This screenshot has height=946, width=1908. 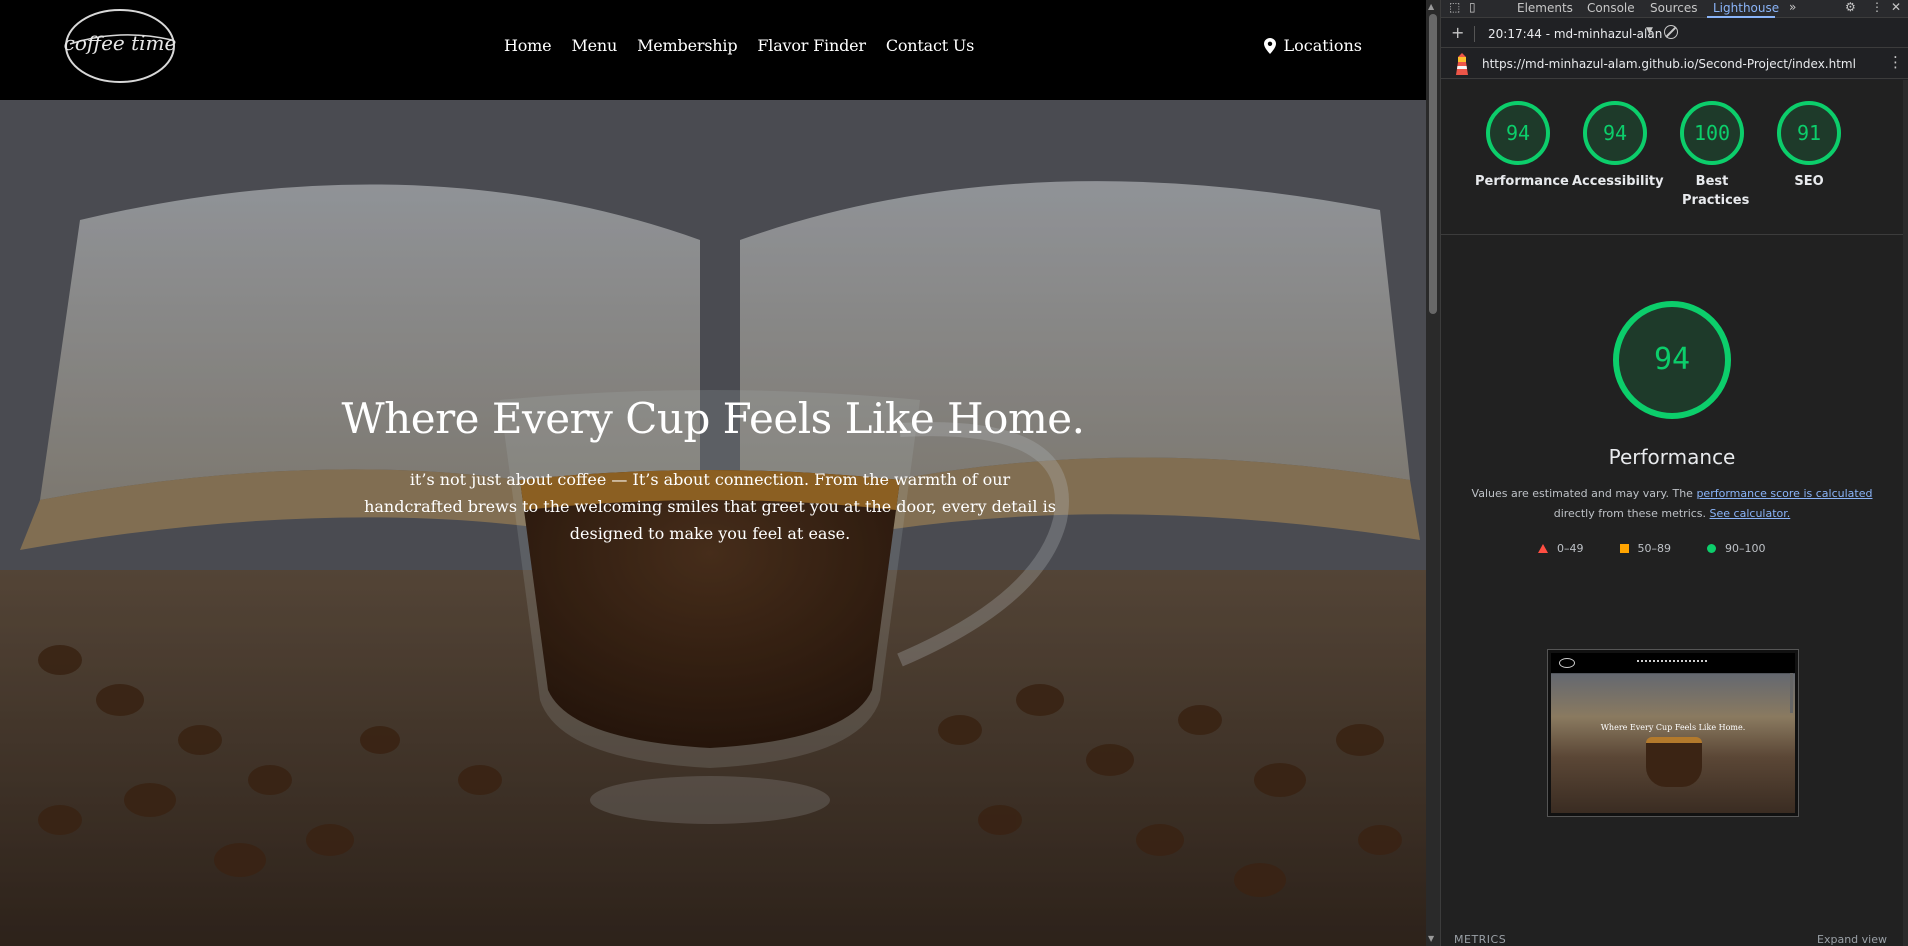 I want to click on report-dropdown-caret-icon: ▼, so click(x=1649, y=31).